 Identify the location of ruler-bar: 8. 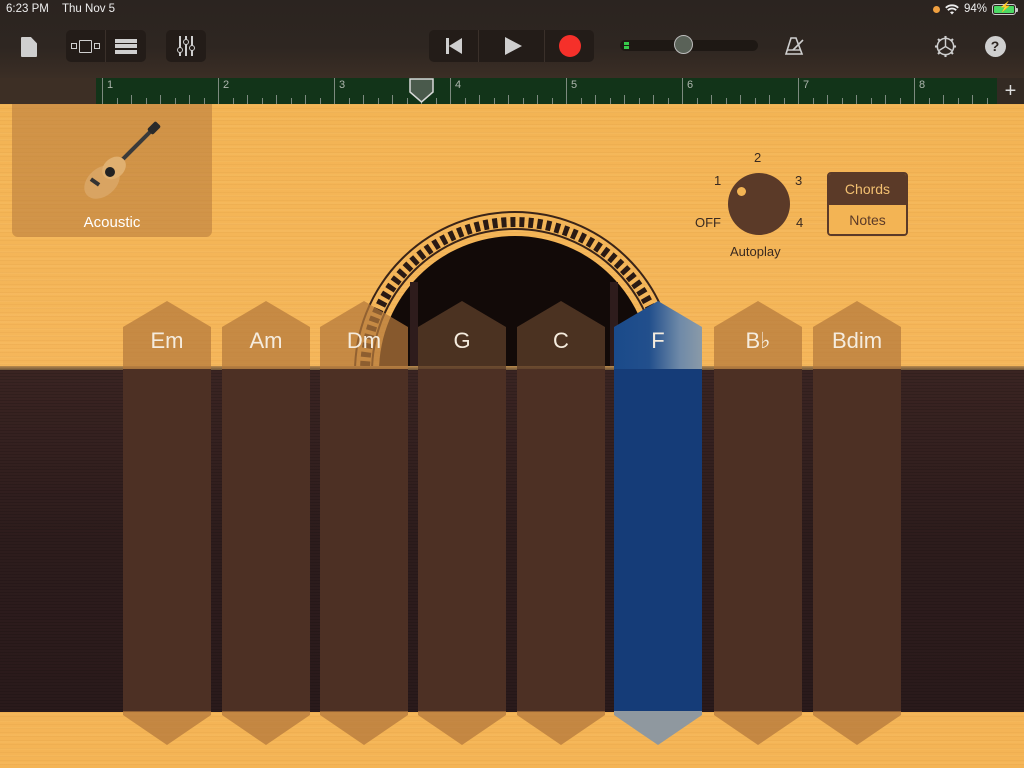
(919, 91).